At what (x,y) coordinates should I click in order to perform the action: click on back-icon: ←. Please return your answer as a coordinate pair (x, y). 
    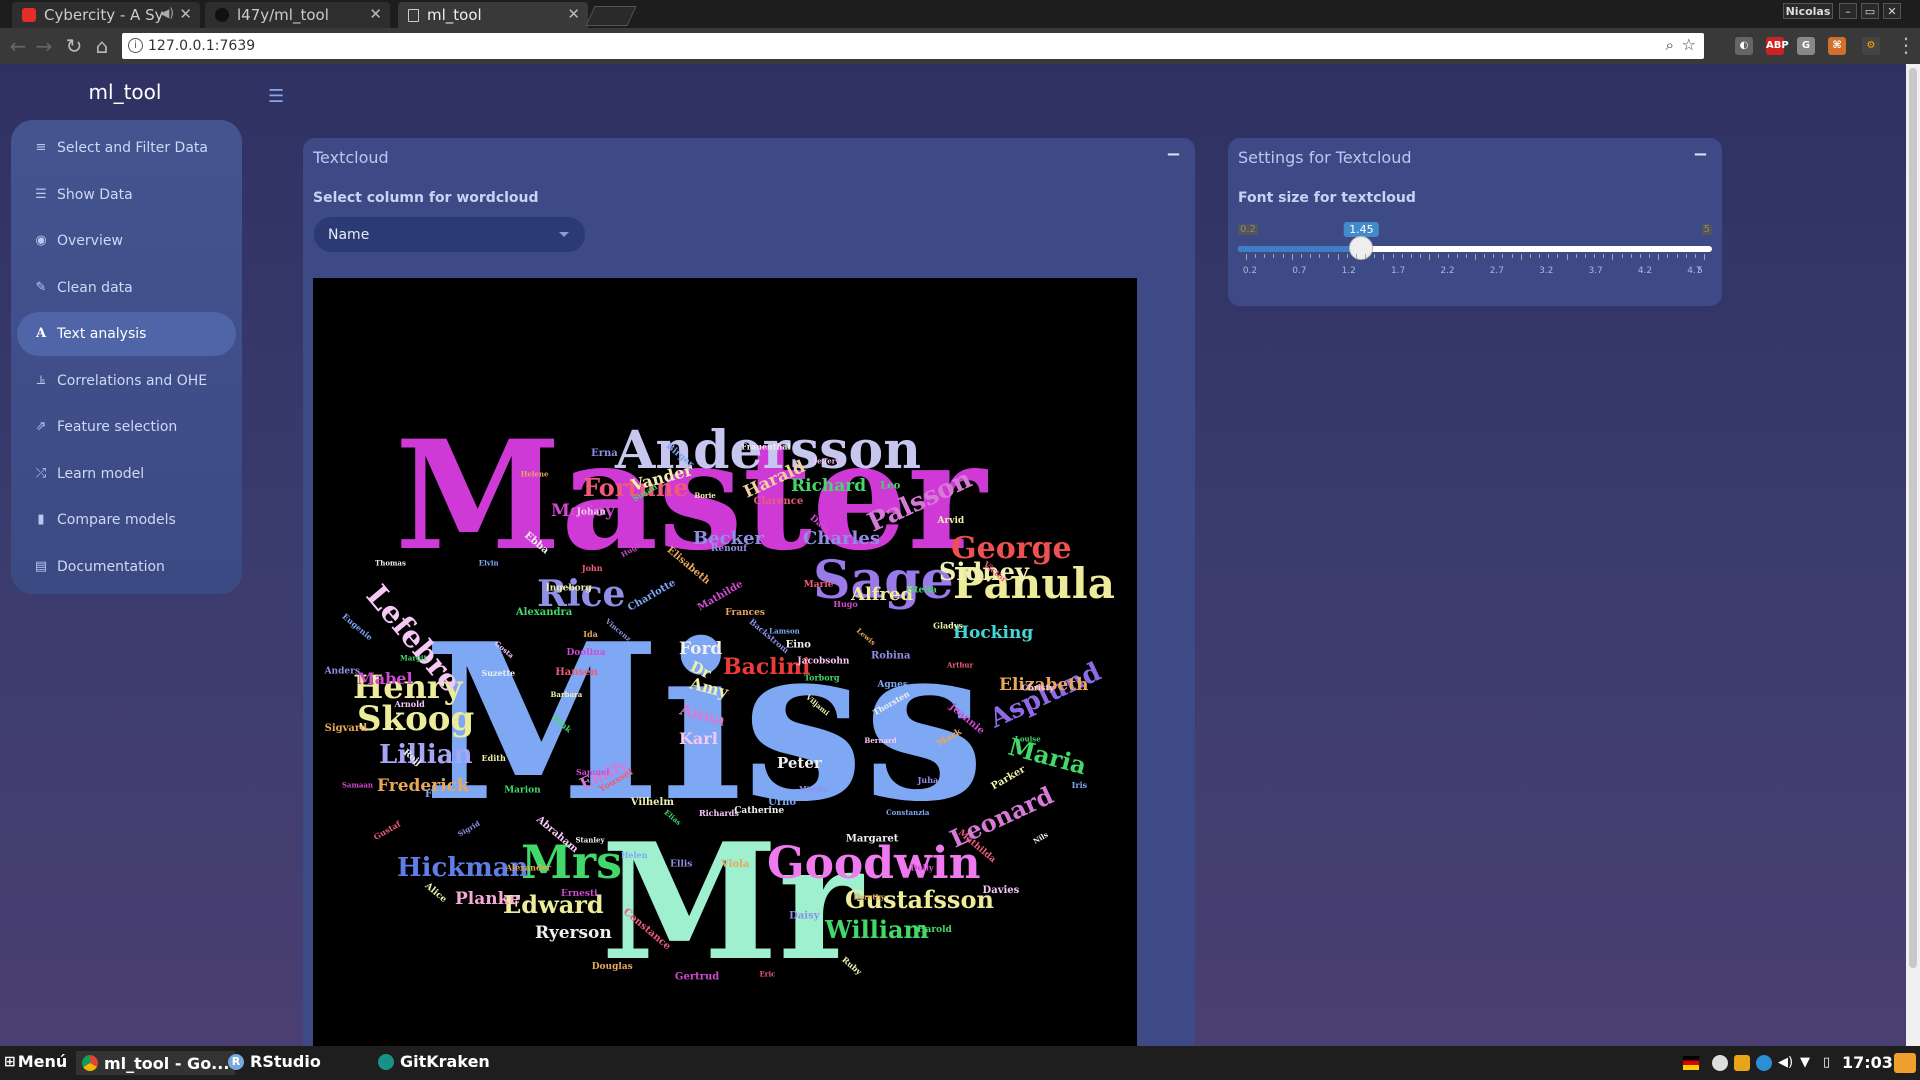
    Looking at the image, I should click on (18, 46).